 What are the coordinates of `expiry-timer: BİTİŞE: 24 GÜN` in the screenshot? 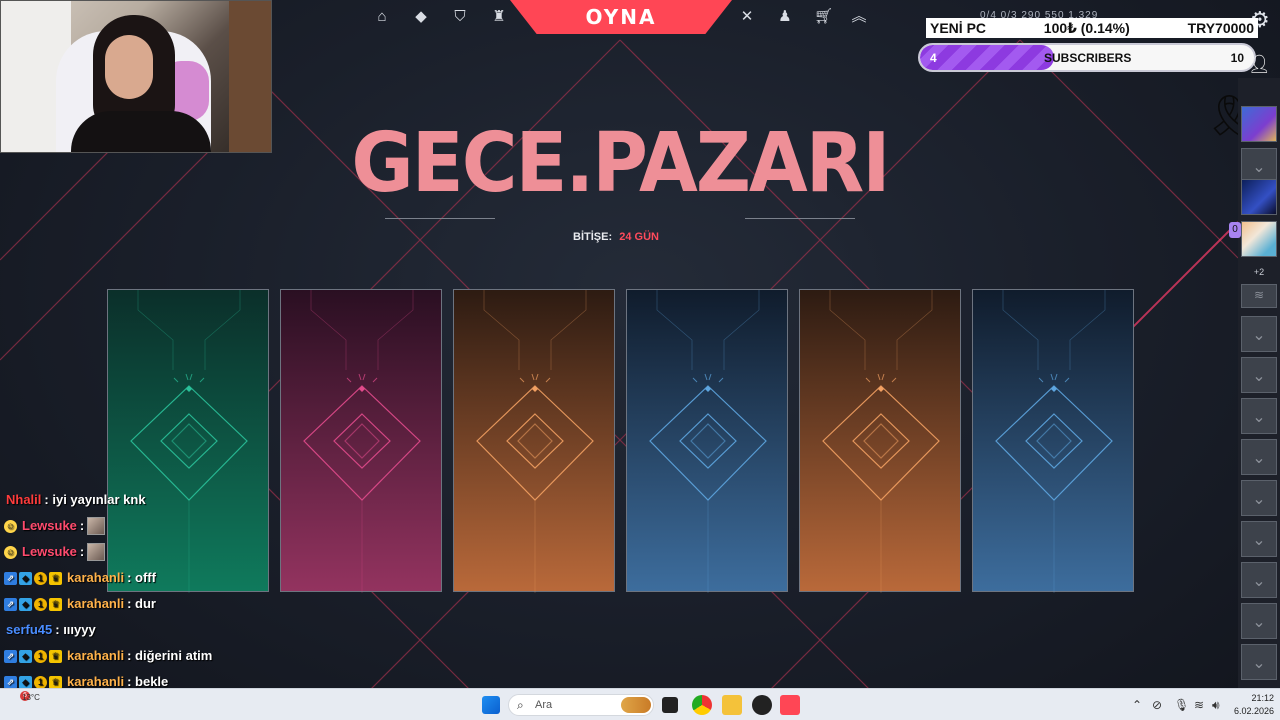 It's located at (616, 237).